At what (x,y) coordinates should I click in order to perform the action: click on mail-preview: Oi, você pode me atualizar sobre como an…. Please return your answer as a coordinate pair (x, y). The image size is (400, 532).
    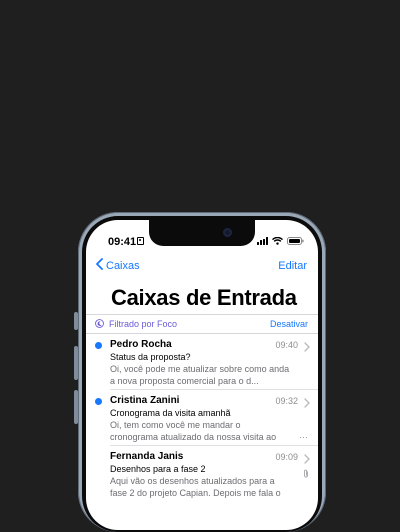
    Looking at the image, I should click on (200, 375).